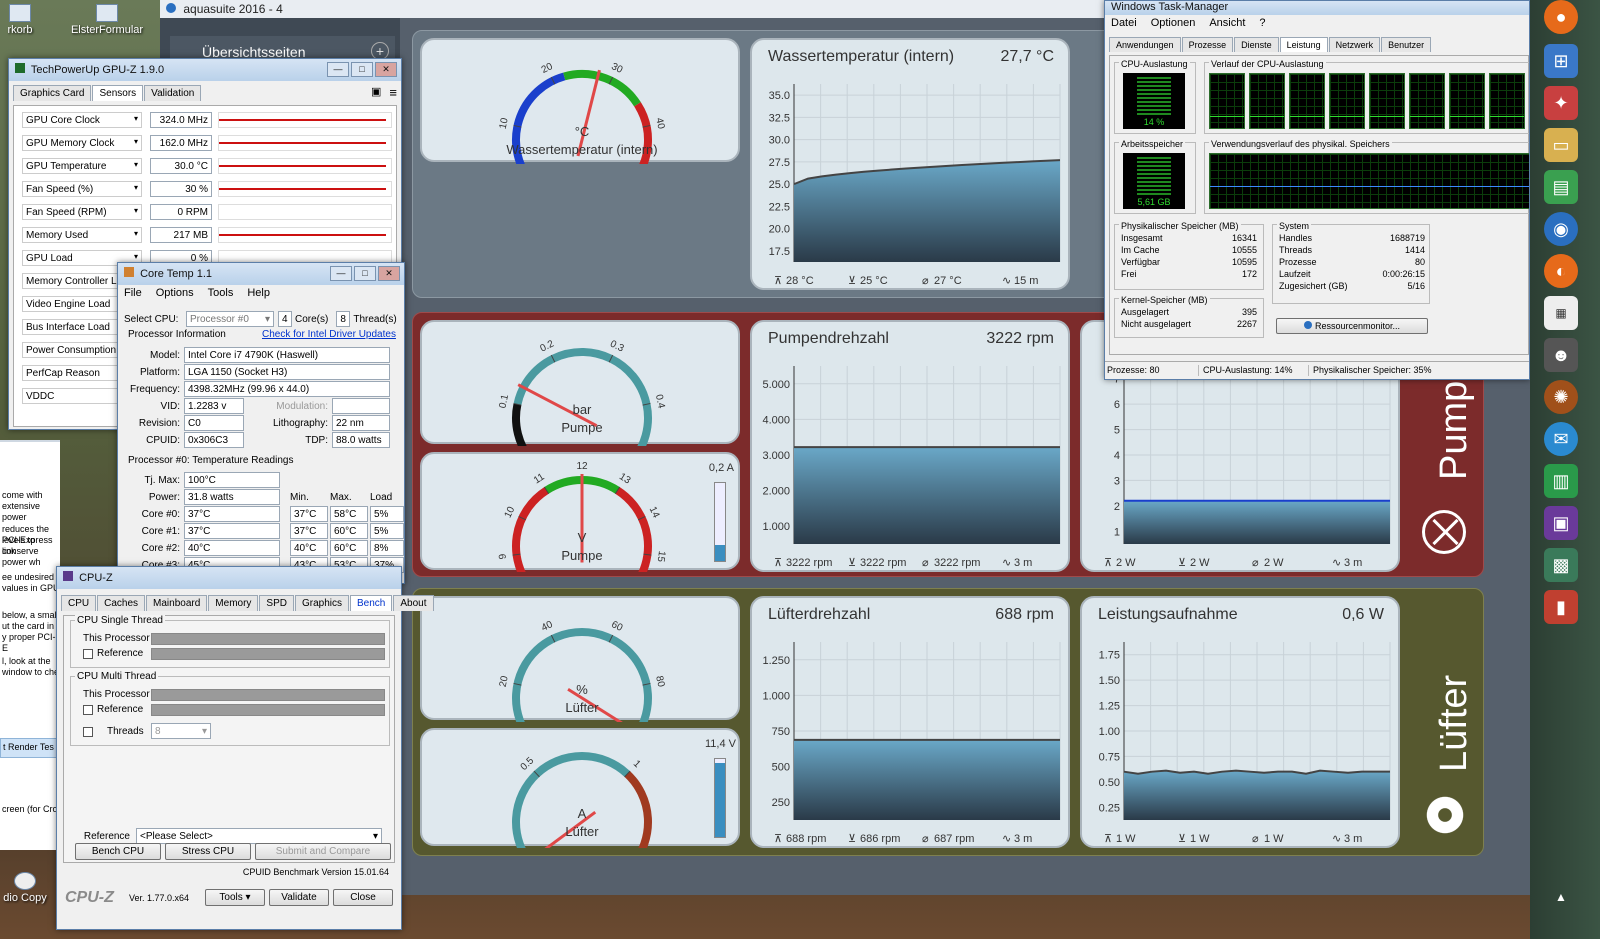  What do you see at coordinates (925, 280) in the screenshot?
I see `footer-icon: ⌀` at bounding box center [925, 280].